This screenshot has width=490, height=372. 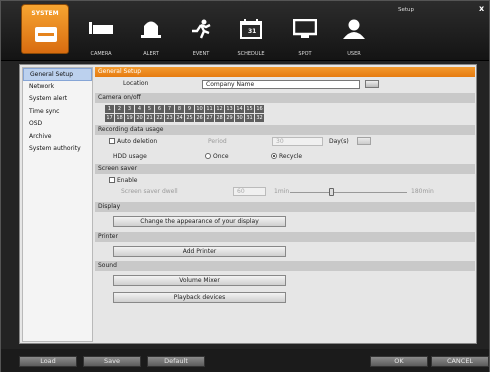 I want to click on enable-checkbox, so click(x=112, y=180).